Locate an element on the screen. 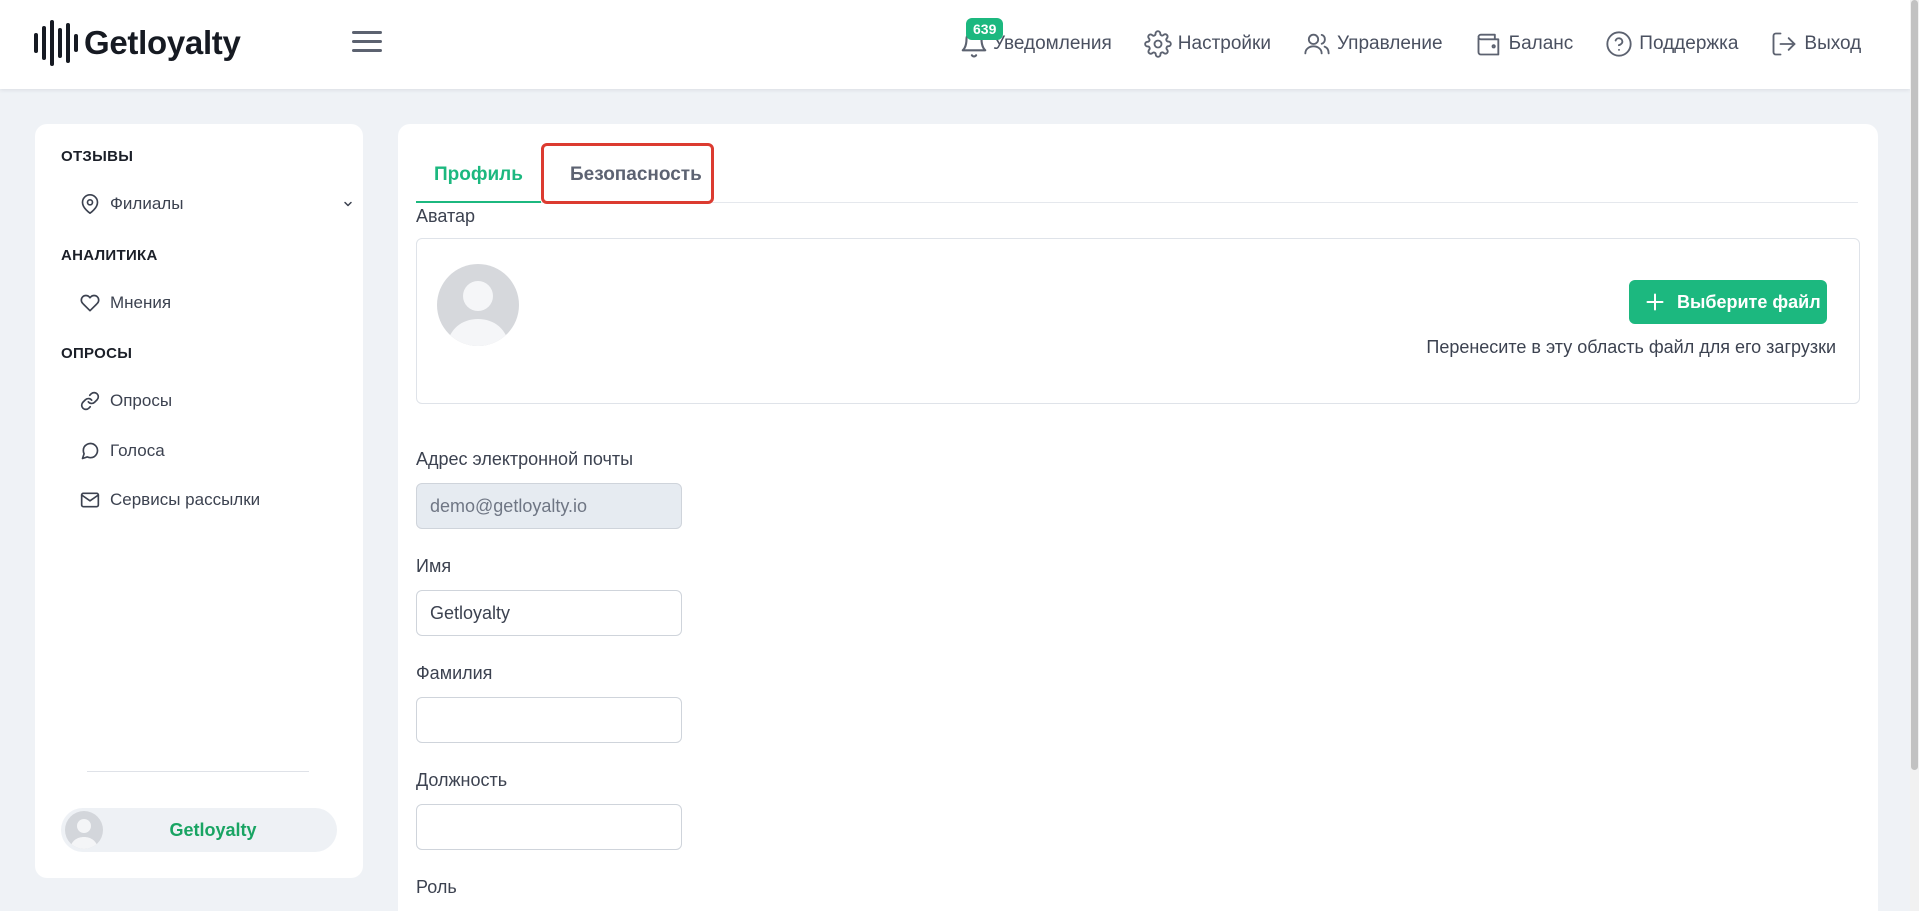  chevron-down-icon is located at coordinates (348, 204).